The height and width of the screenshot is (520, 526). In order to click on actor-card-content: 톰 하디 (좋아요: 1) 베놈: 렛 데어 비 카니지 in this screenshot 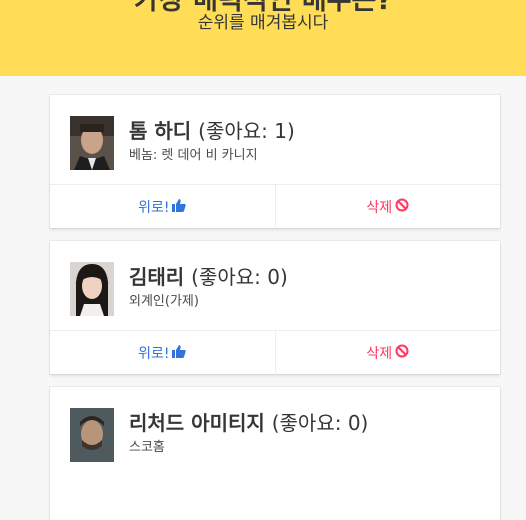, I will do `click(275, 139)`.